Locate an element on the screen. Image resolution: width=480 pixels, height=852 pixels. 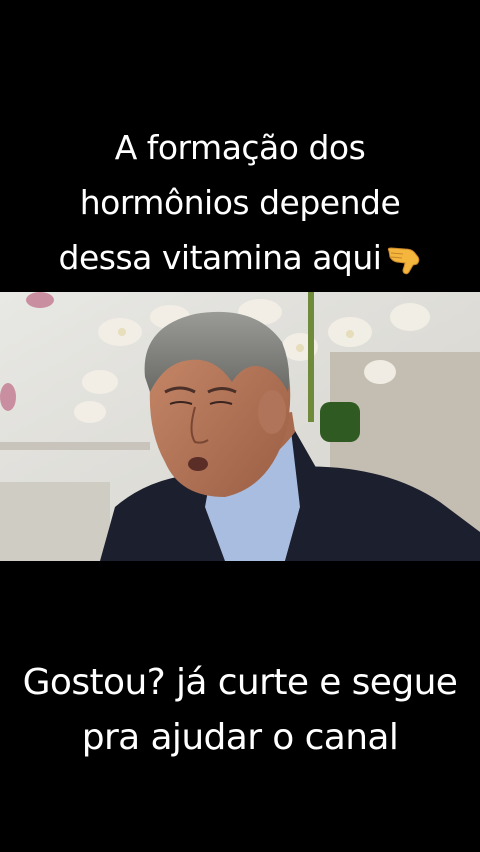
pointing-down-icon is located at coordinates (404, 261).